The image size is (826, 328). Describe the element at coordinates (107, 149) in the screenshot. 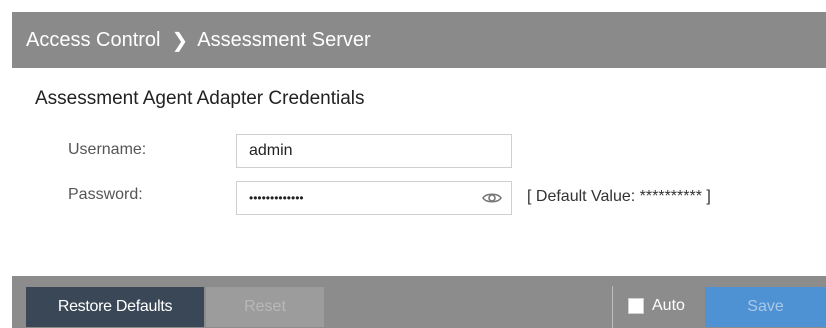

I see `username-label: Username:` at that location.